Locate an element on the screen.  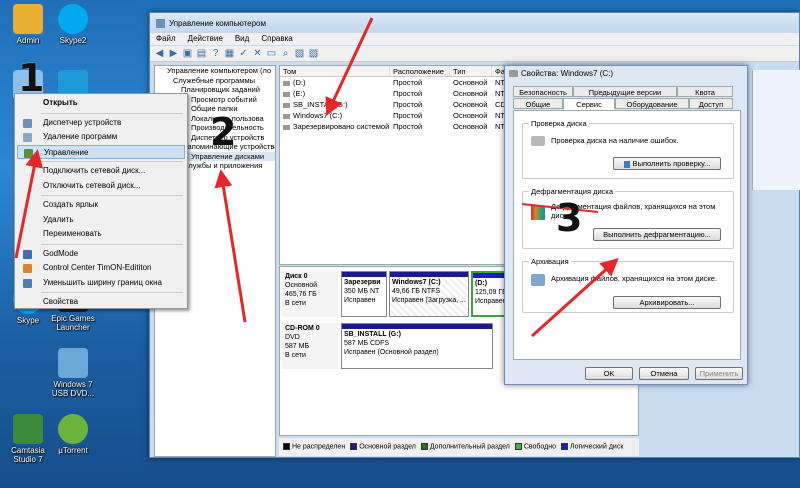
arrow-2-up is located at coordinates (230, 246).